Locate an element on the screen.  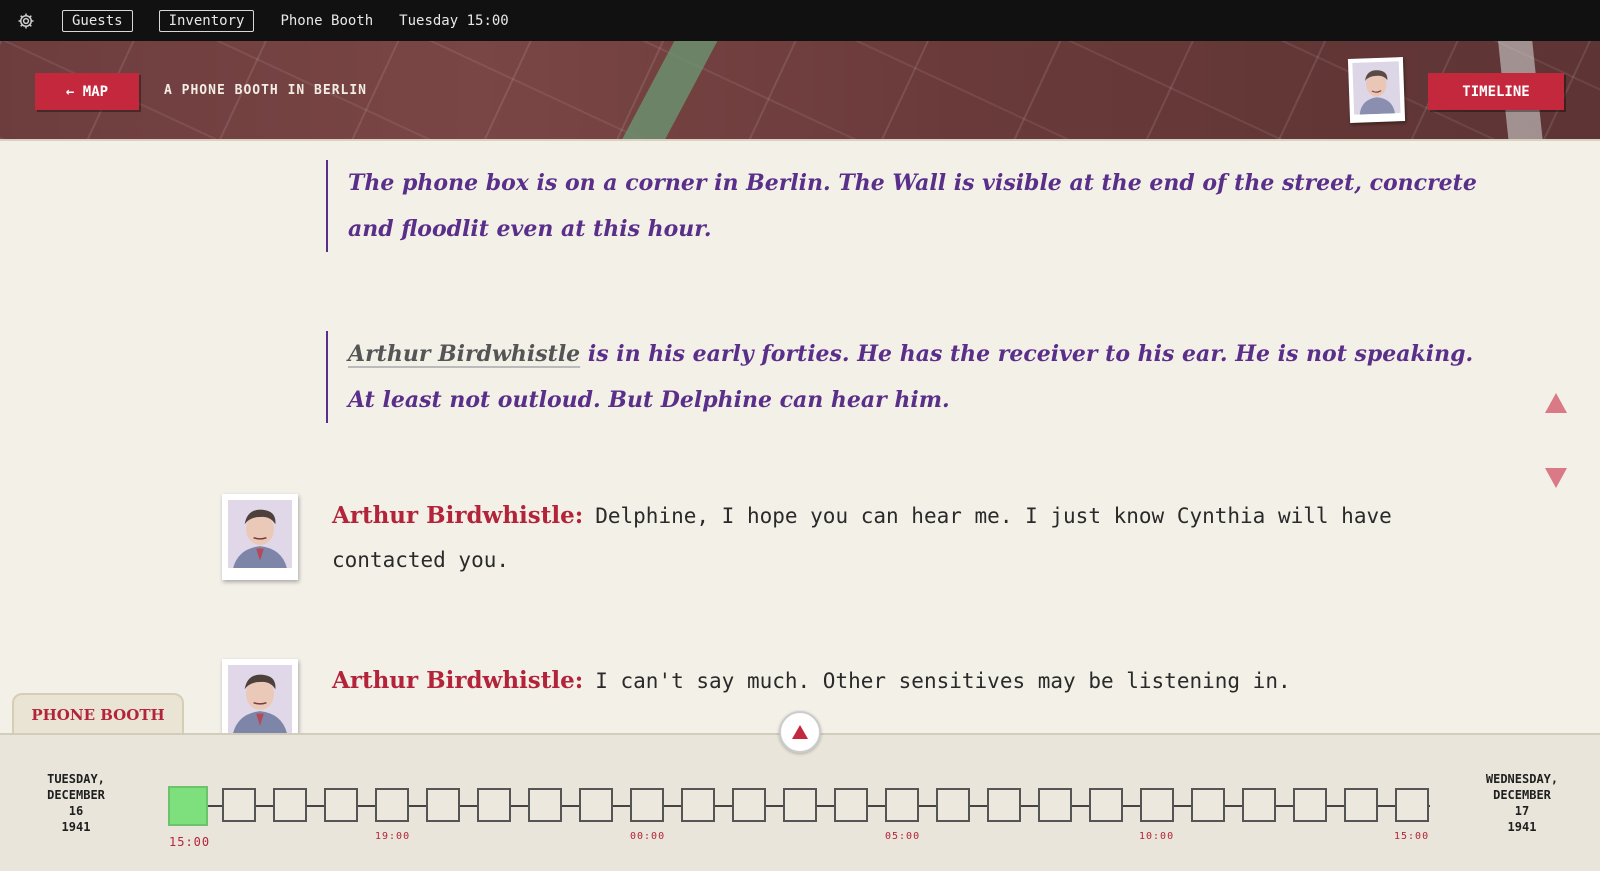
timeline-hour-label: 00:00 is located at coordinates (648, 836).